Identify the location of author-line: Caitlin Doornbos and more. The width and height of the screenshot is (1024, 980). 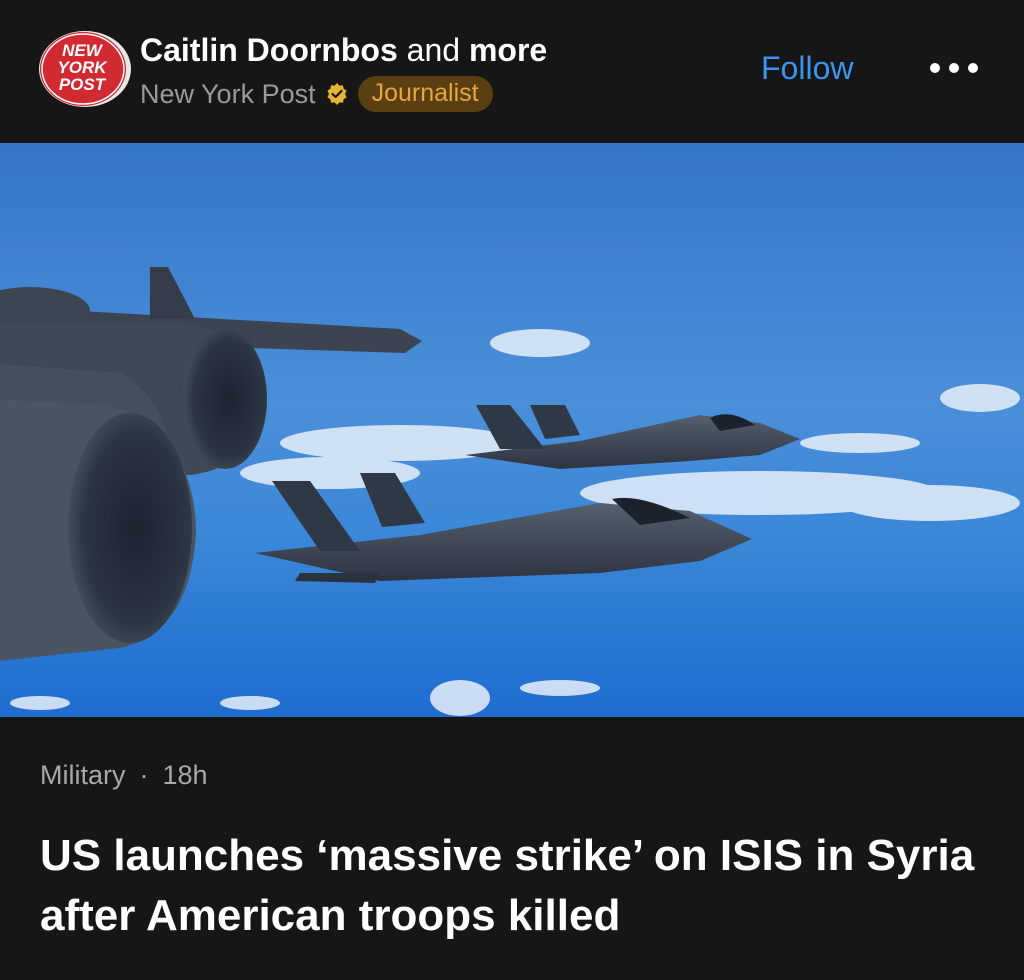
(343, 50).